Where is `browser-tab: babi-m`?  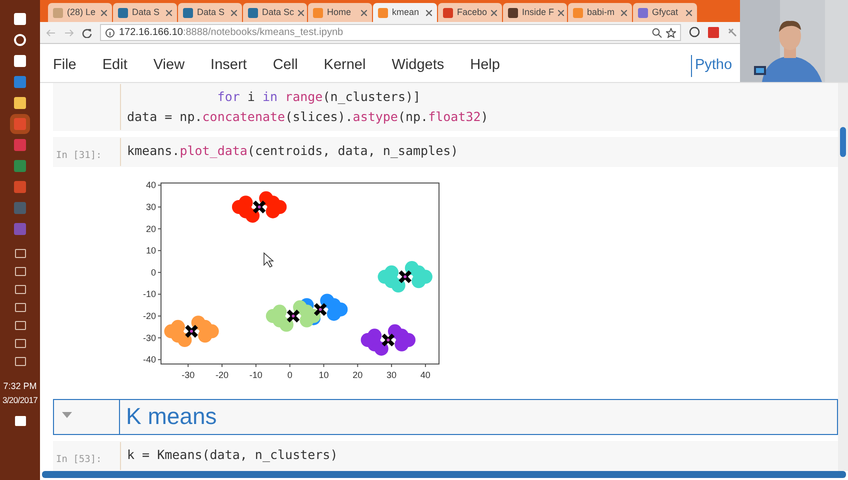
browser-tab: babi-m is located at coordinates (600, 12).